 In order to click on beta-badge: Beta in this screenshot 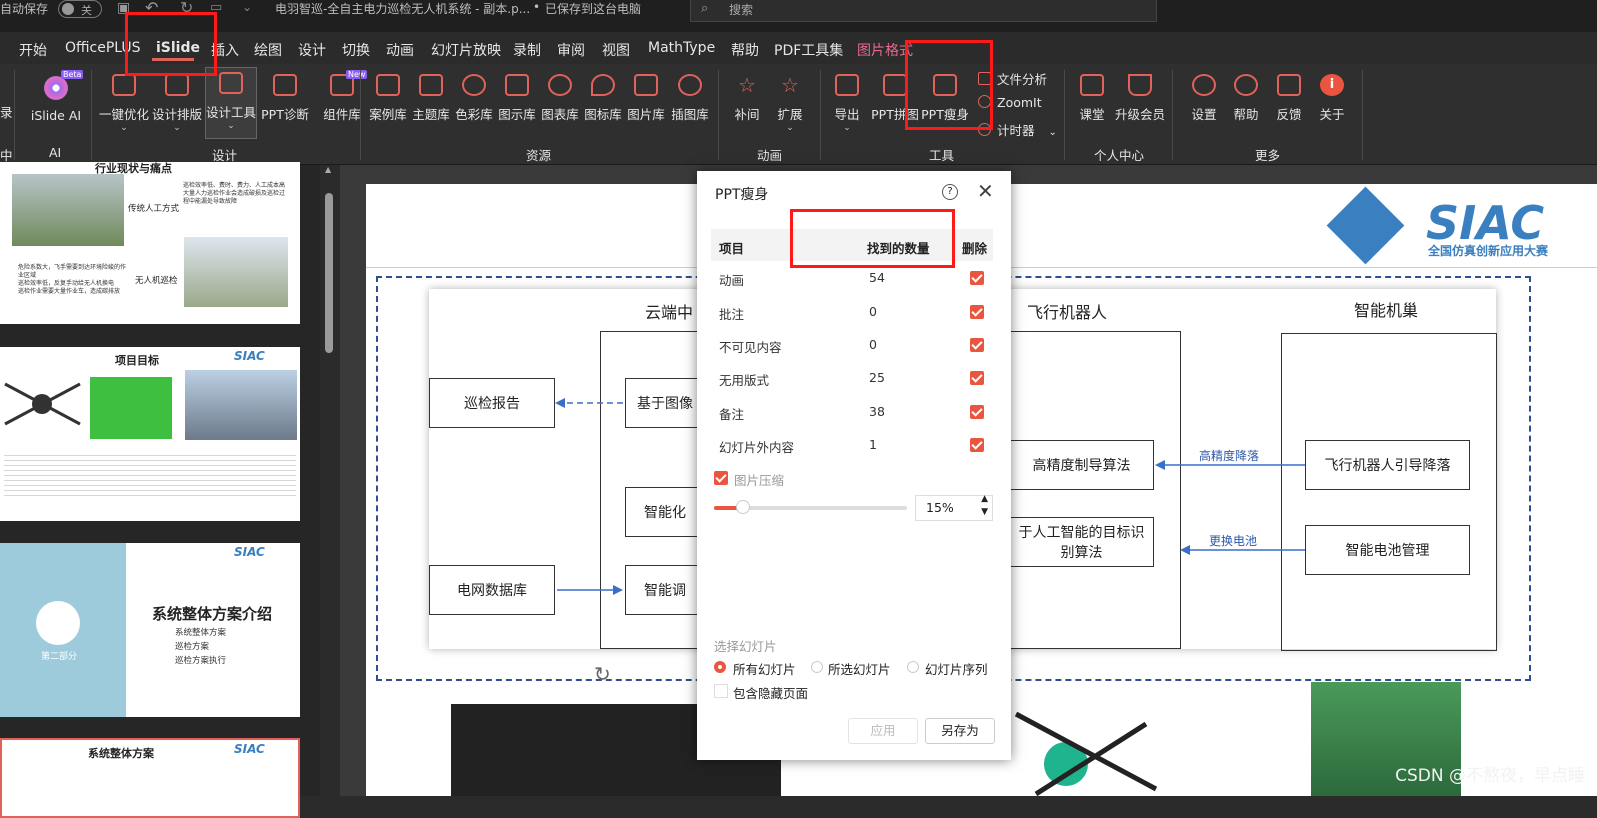, I will do `click(72, 74)`.